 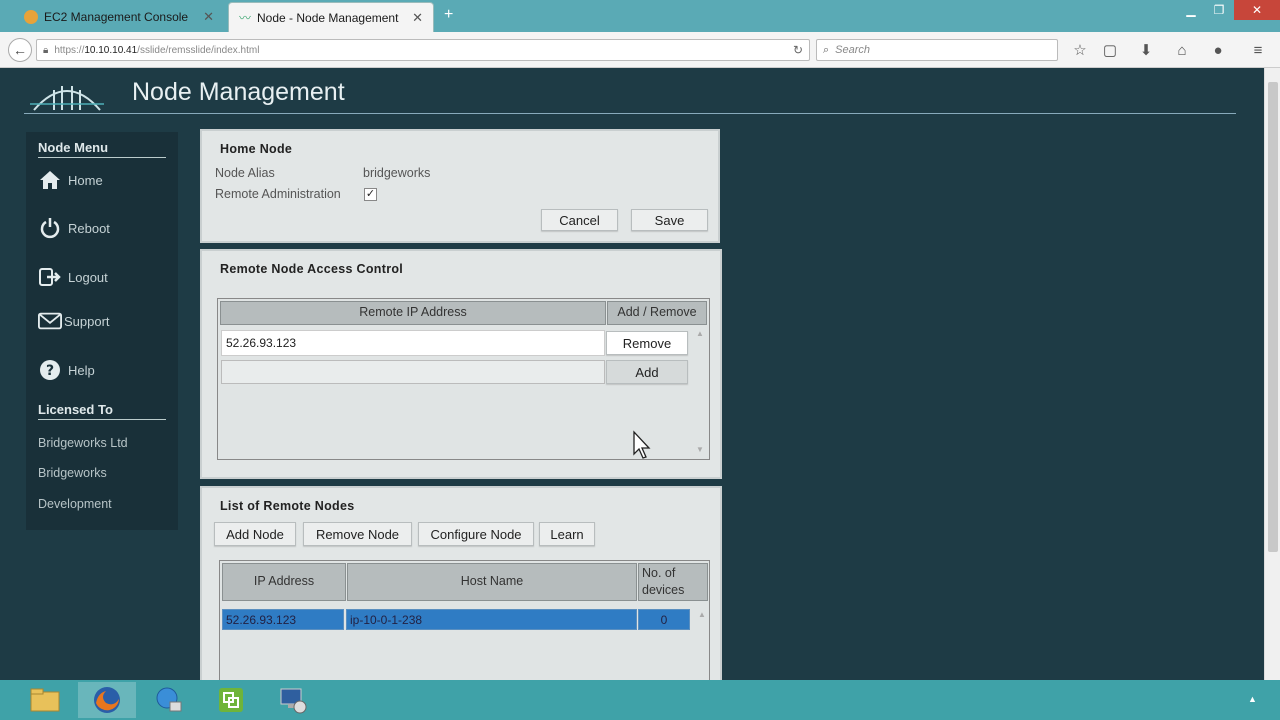 What do you see at coordinates (283, 619) in the screenshot?
I see `node-ip-cell: 52.26.93.123` at bounding box center [283, 619].